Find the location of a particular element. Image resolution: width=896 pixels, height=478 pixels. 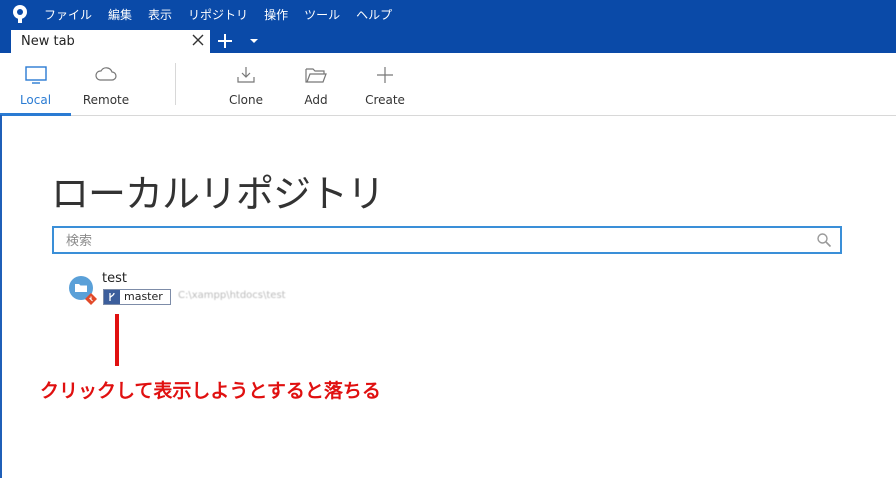

monitor-icon is located at coordinates (35, 75).